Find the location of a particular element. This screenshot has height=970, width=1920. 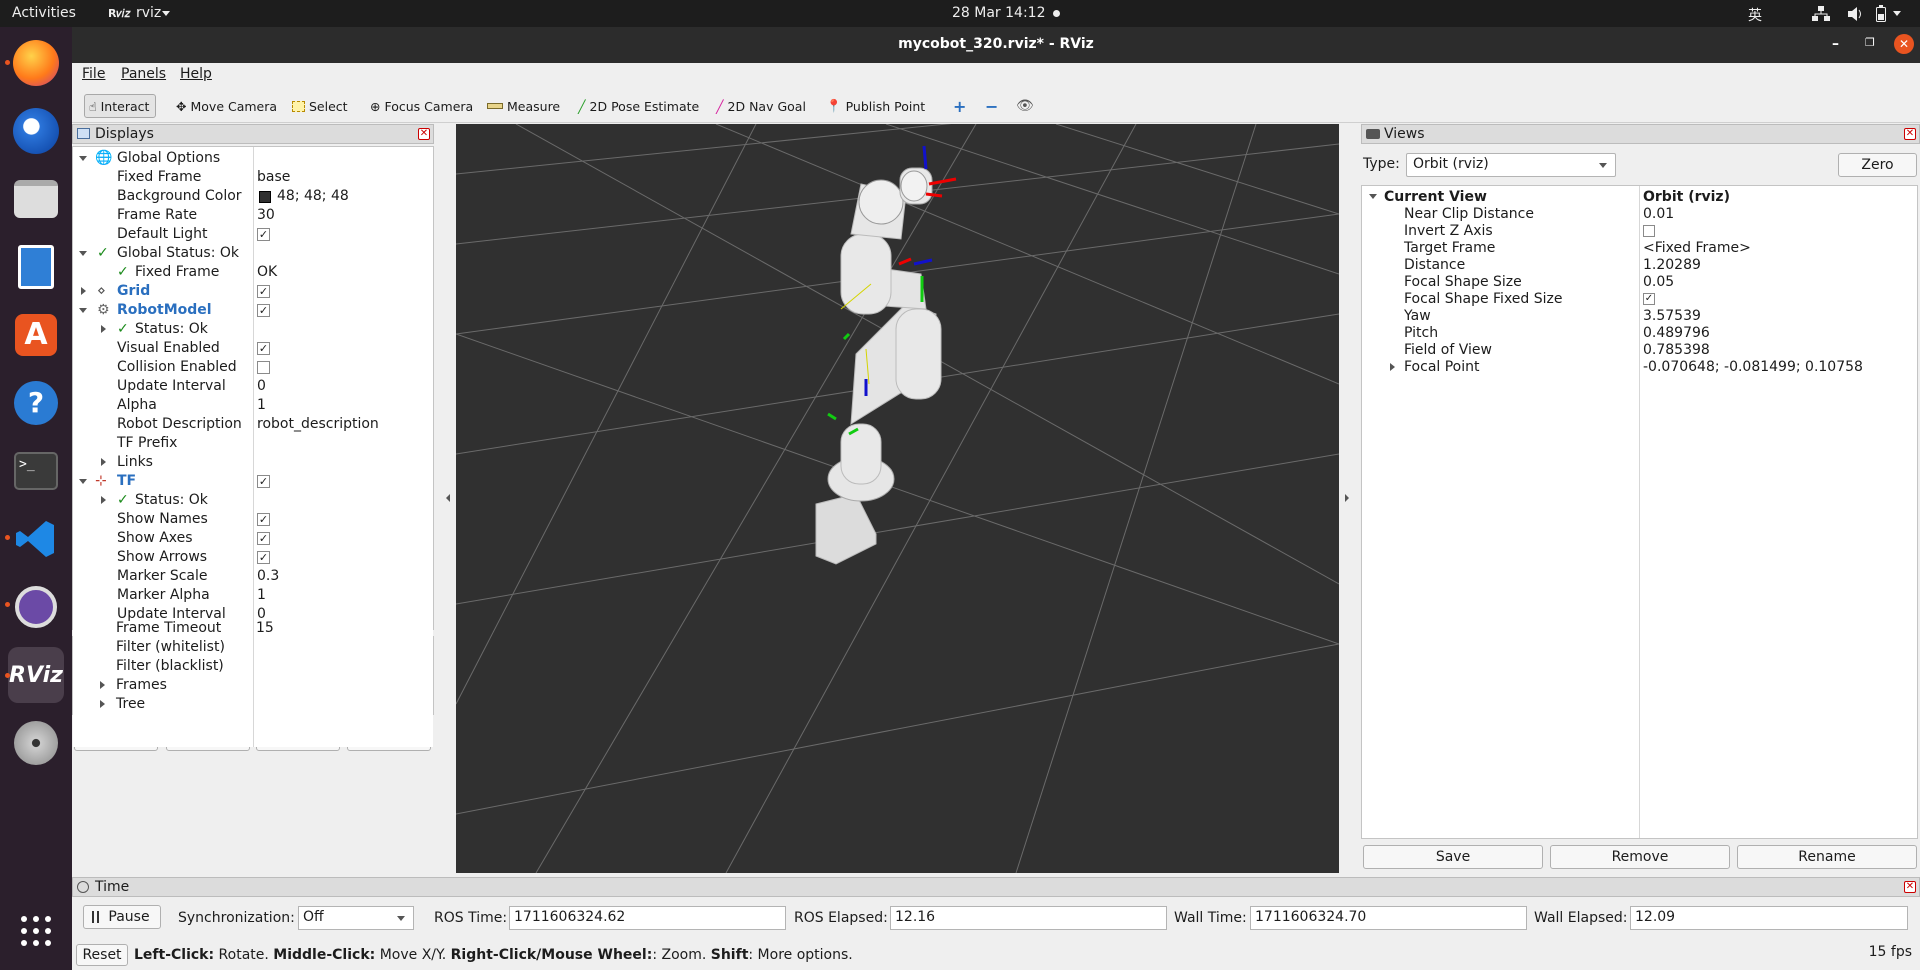

tree-row-filter-whitelist: Filter (whitelist) is located at coordinates (253, 647).